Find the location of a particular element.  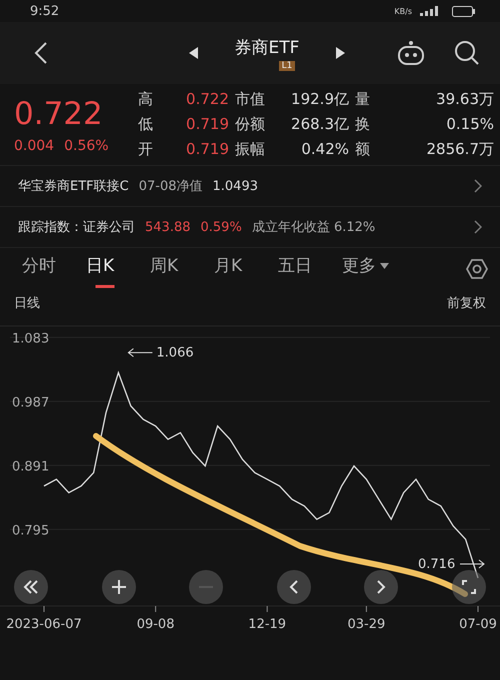

stat-value: 2856.7万 is located at coordinates (460, 149).